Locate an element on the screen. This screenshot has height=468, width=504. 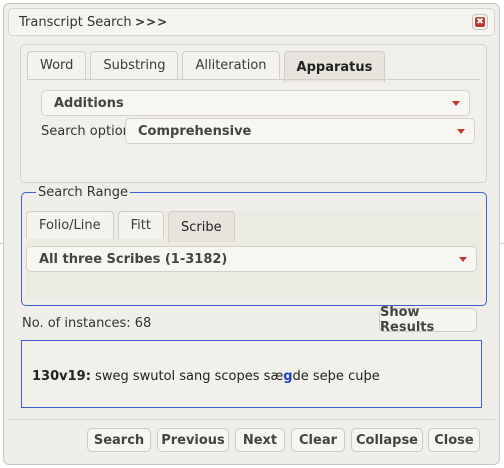
tab-word: Word is located at coordinates (57, 65).